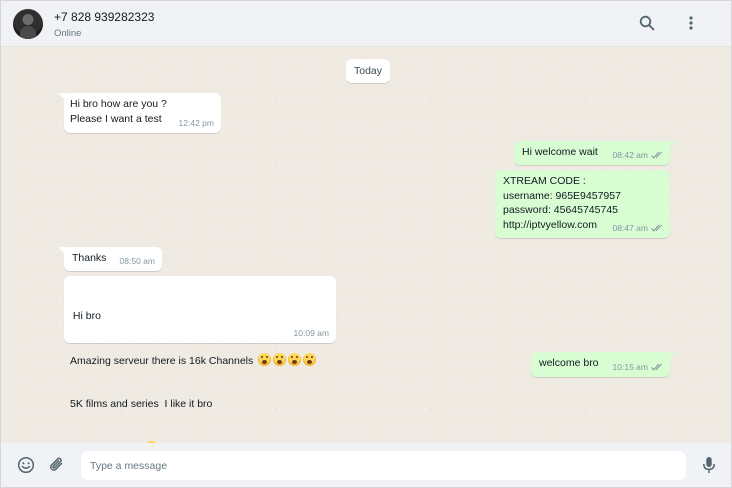 Image resolution: width=732 pixels, height=488 pixels. Describe the element at coordinates (691, 23) in the screenshot. I see `more-vertical-icon` at that location.